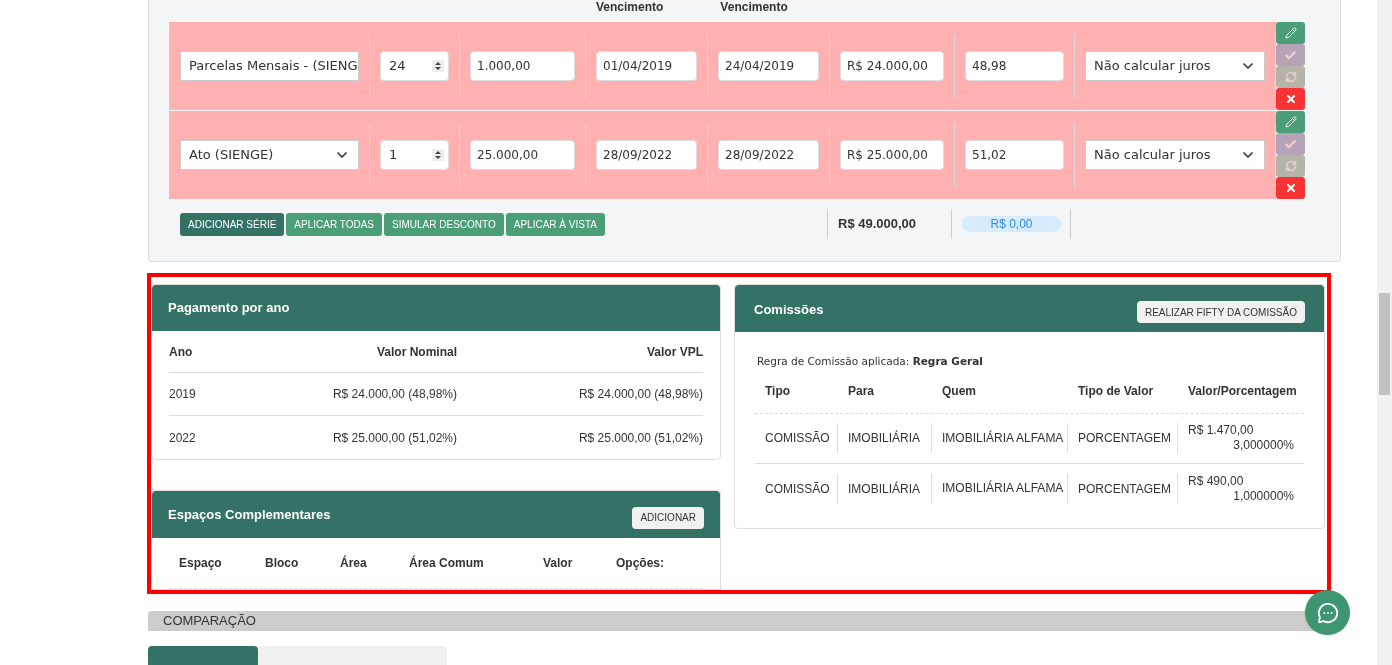  I want to click on value-field: 1.000,00, so click(522, 66).